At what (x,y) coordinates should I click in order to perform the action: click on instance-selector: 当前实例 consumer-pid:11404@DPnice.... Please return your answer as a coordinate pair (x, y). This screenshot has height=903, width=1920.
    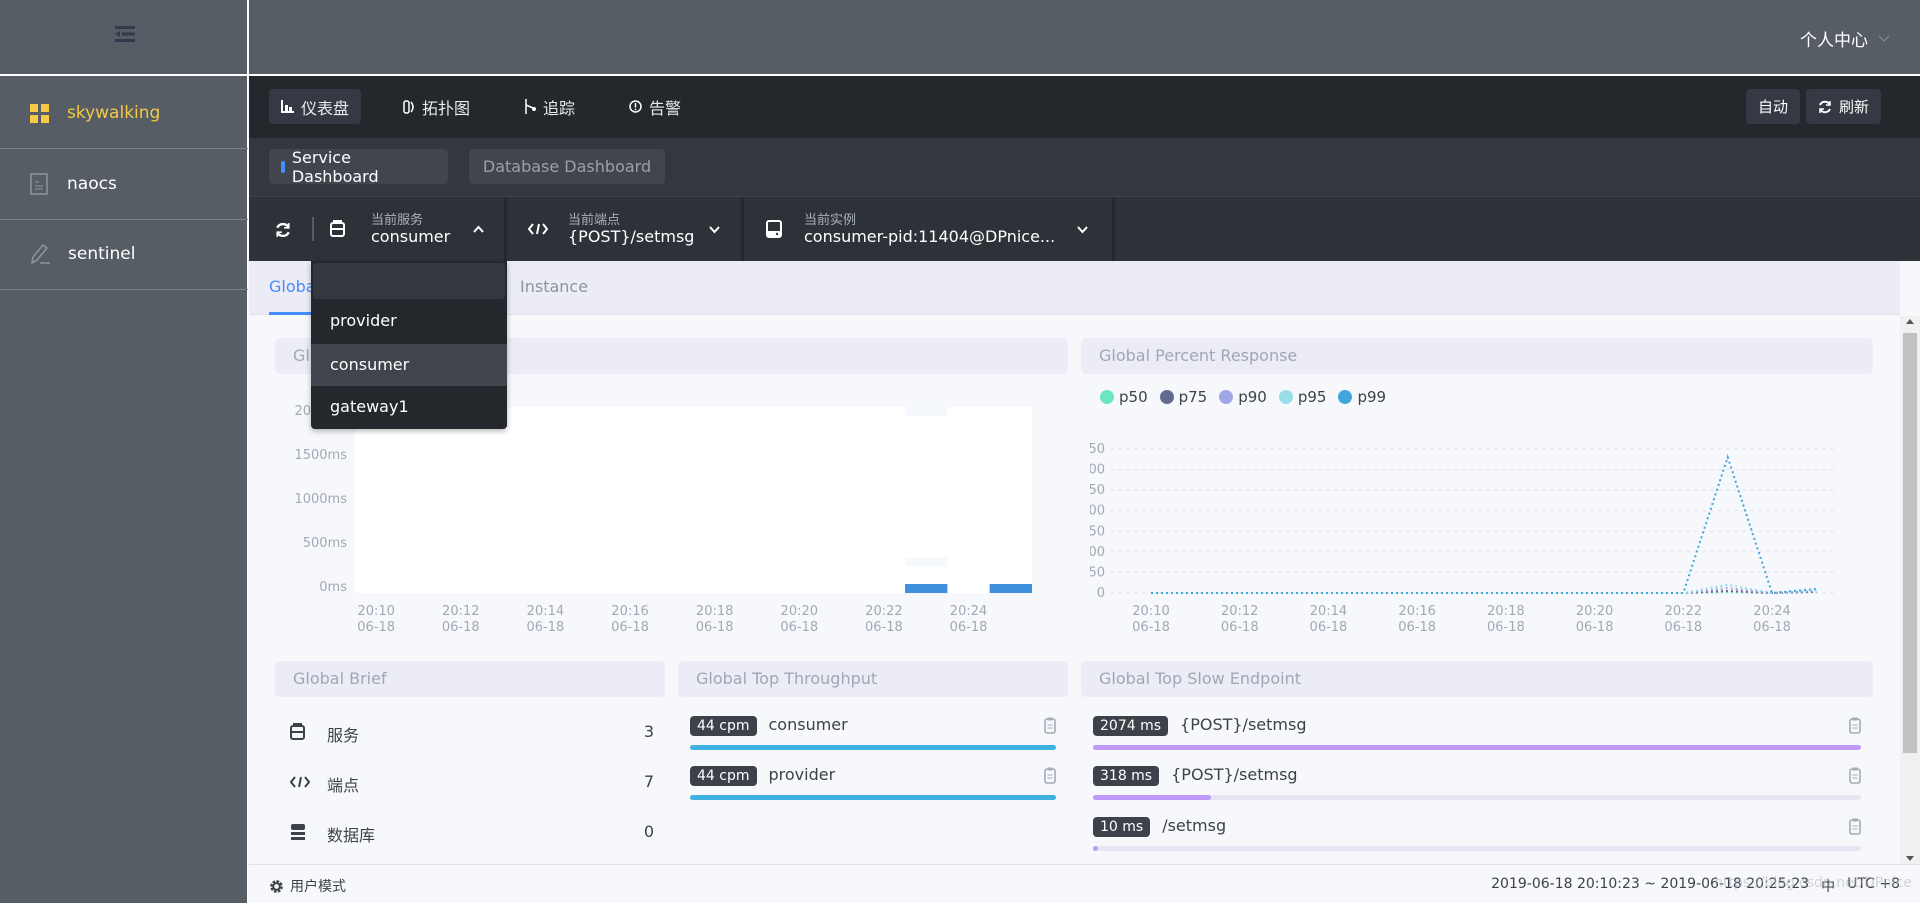
    Looking at the image, I should click on (930, 229).